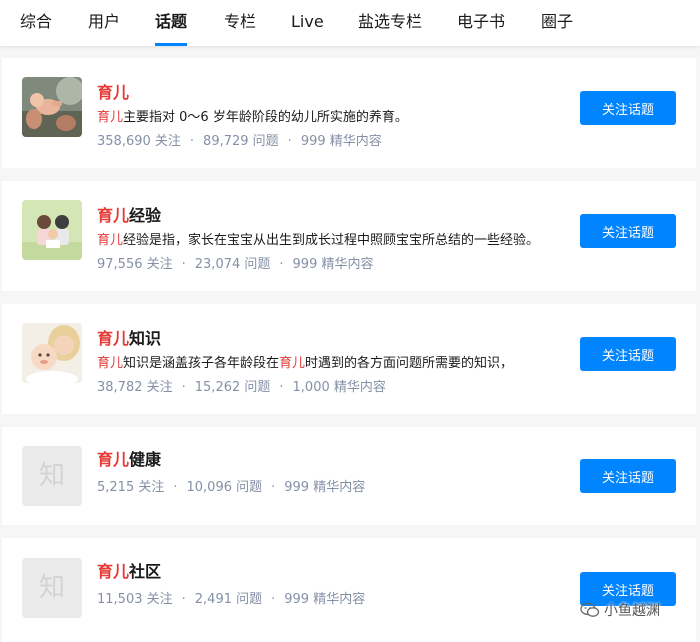 This screenshot has width=700, height=642. Describe the element at coordinates (52, 107) in the screenshot. I see `topic-avatar-baby-photo` at that location.